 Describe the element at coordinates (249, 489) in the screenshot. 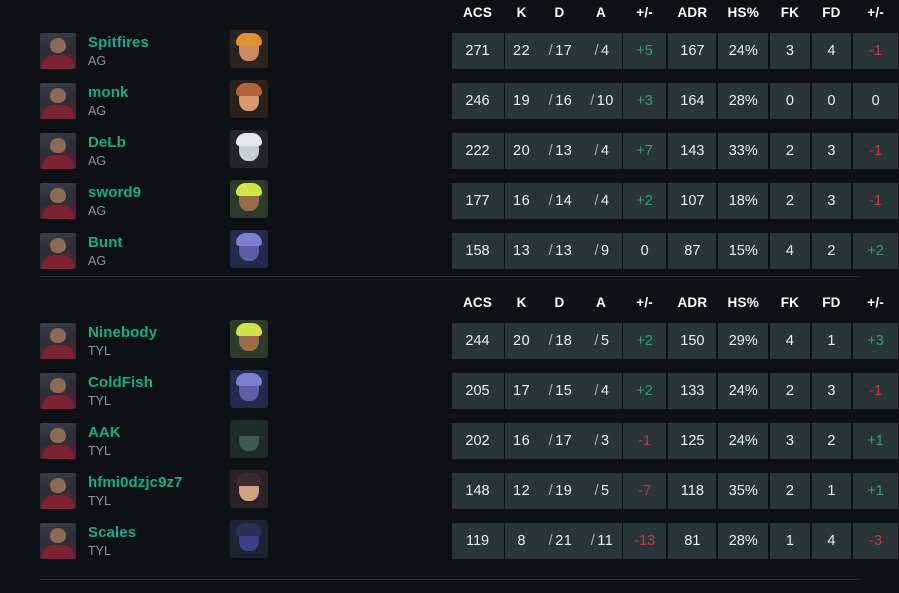

I see `agent-portrait-reyna` at that location.